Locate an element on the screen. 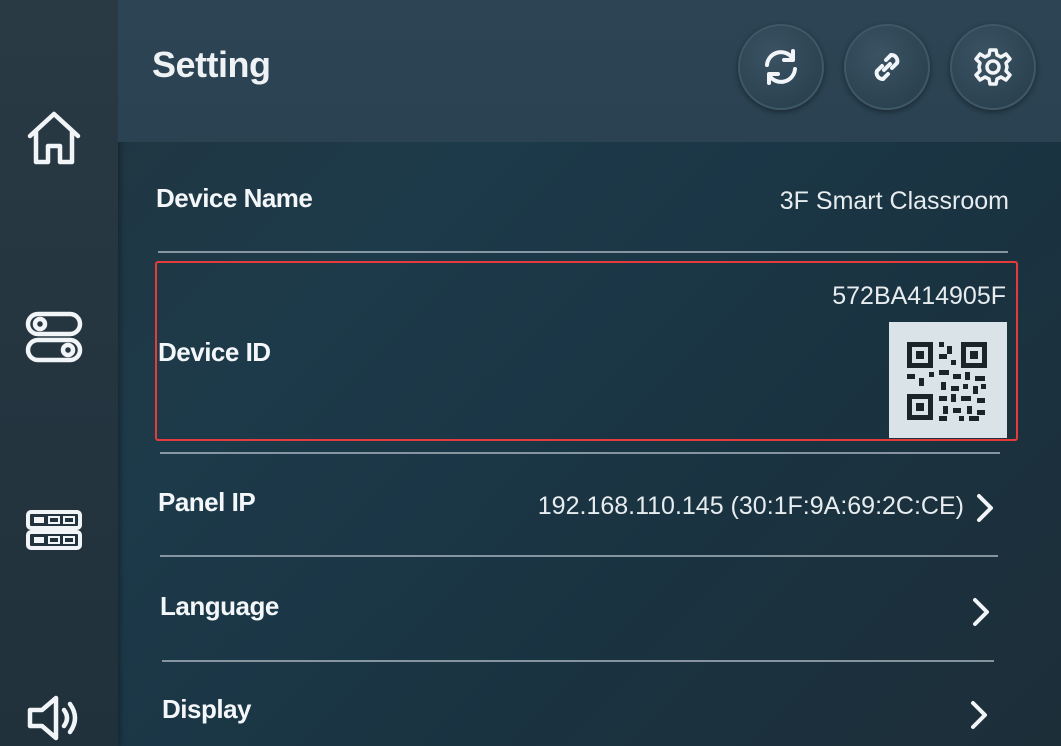  page-title: Setting is located at coordinates (211, 64).